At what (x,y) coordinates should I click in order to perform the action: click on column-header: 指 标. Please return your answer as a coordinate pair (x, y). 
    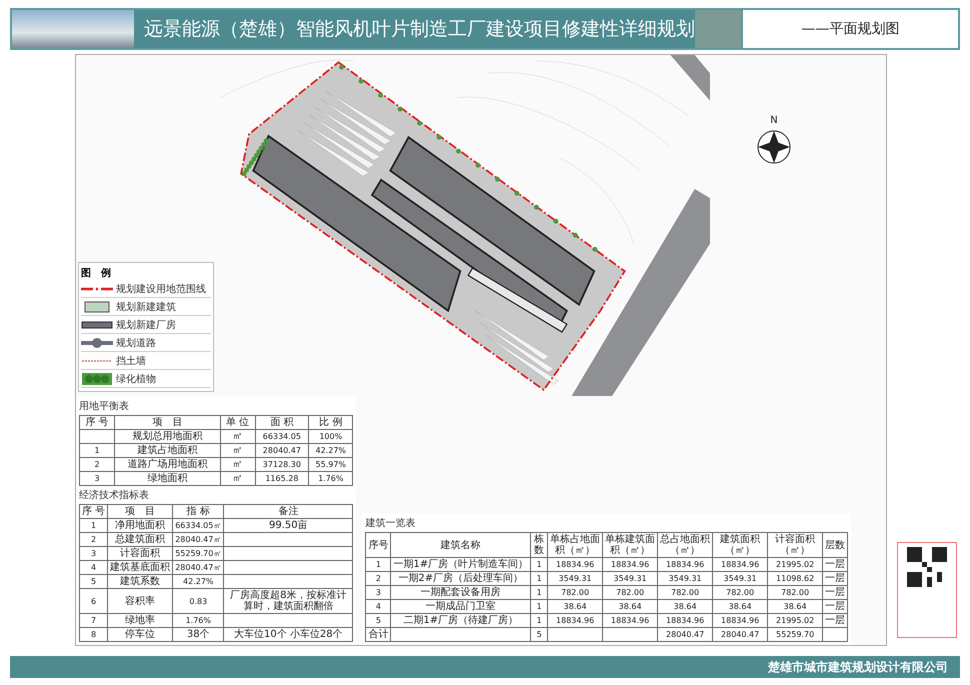
    Looking at the image, I should click on (198, 511).